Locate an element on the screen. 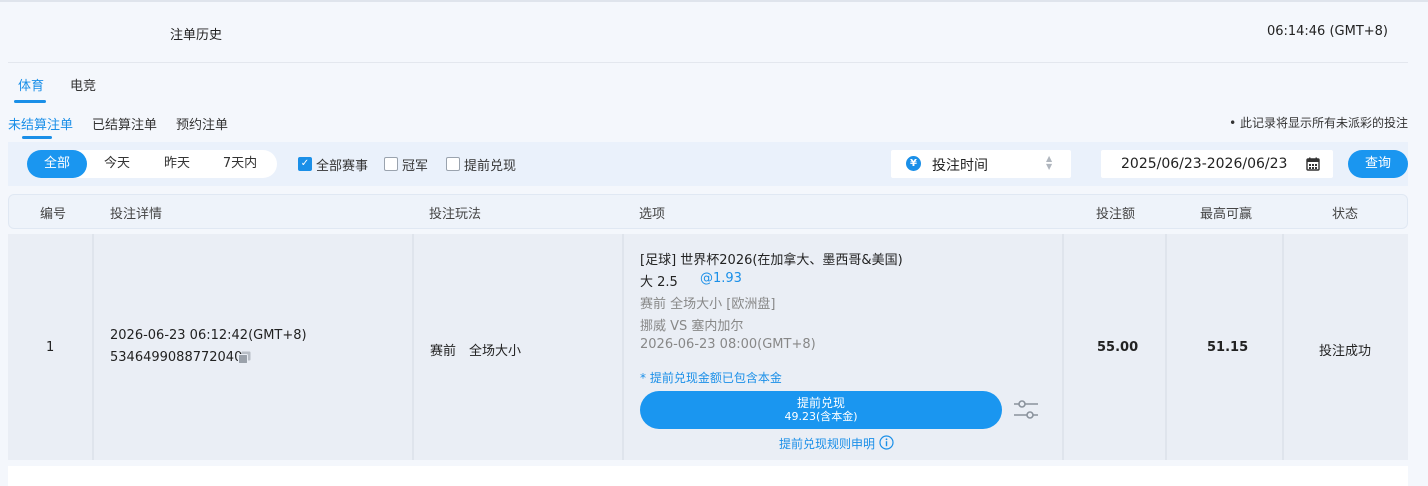 The width and height of the screenshot is (1428, 486). league-name: [足球] 世界杯2026(在加拿大、墨西哥&美国) is located at coordinates (771, 260).